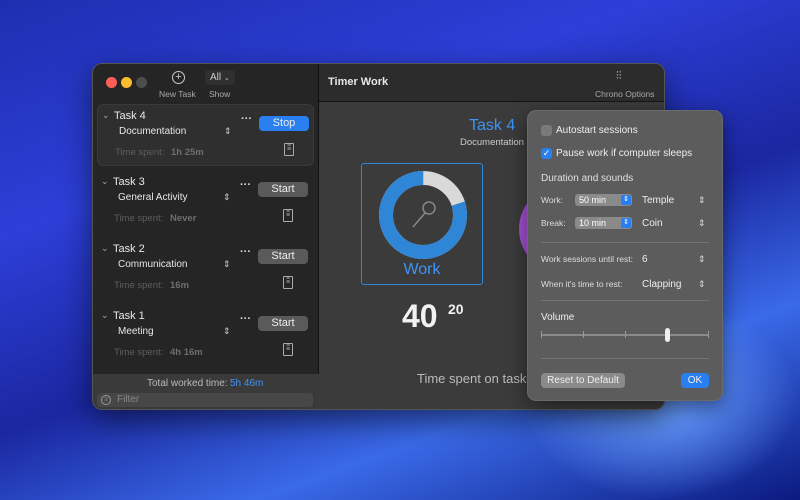  Describe the element at coordinates (130, 116) in the screenshot. I see `task-title: Task 4` at that location.